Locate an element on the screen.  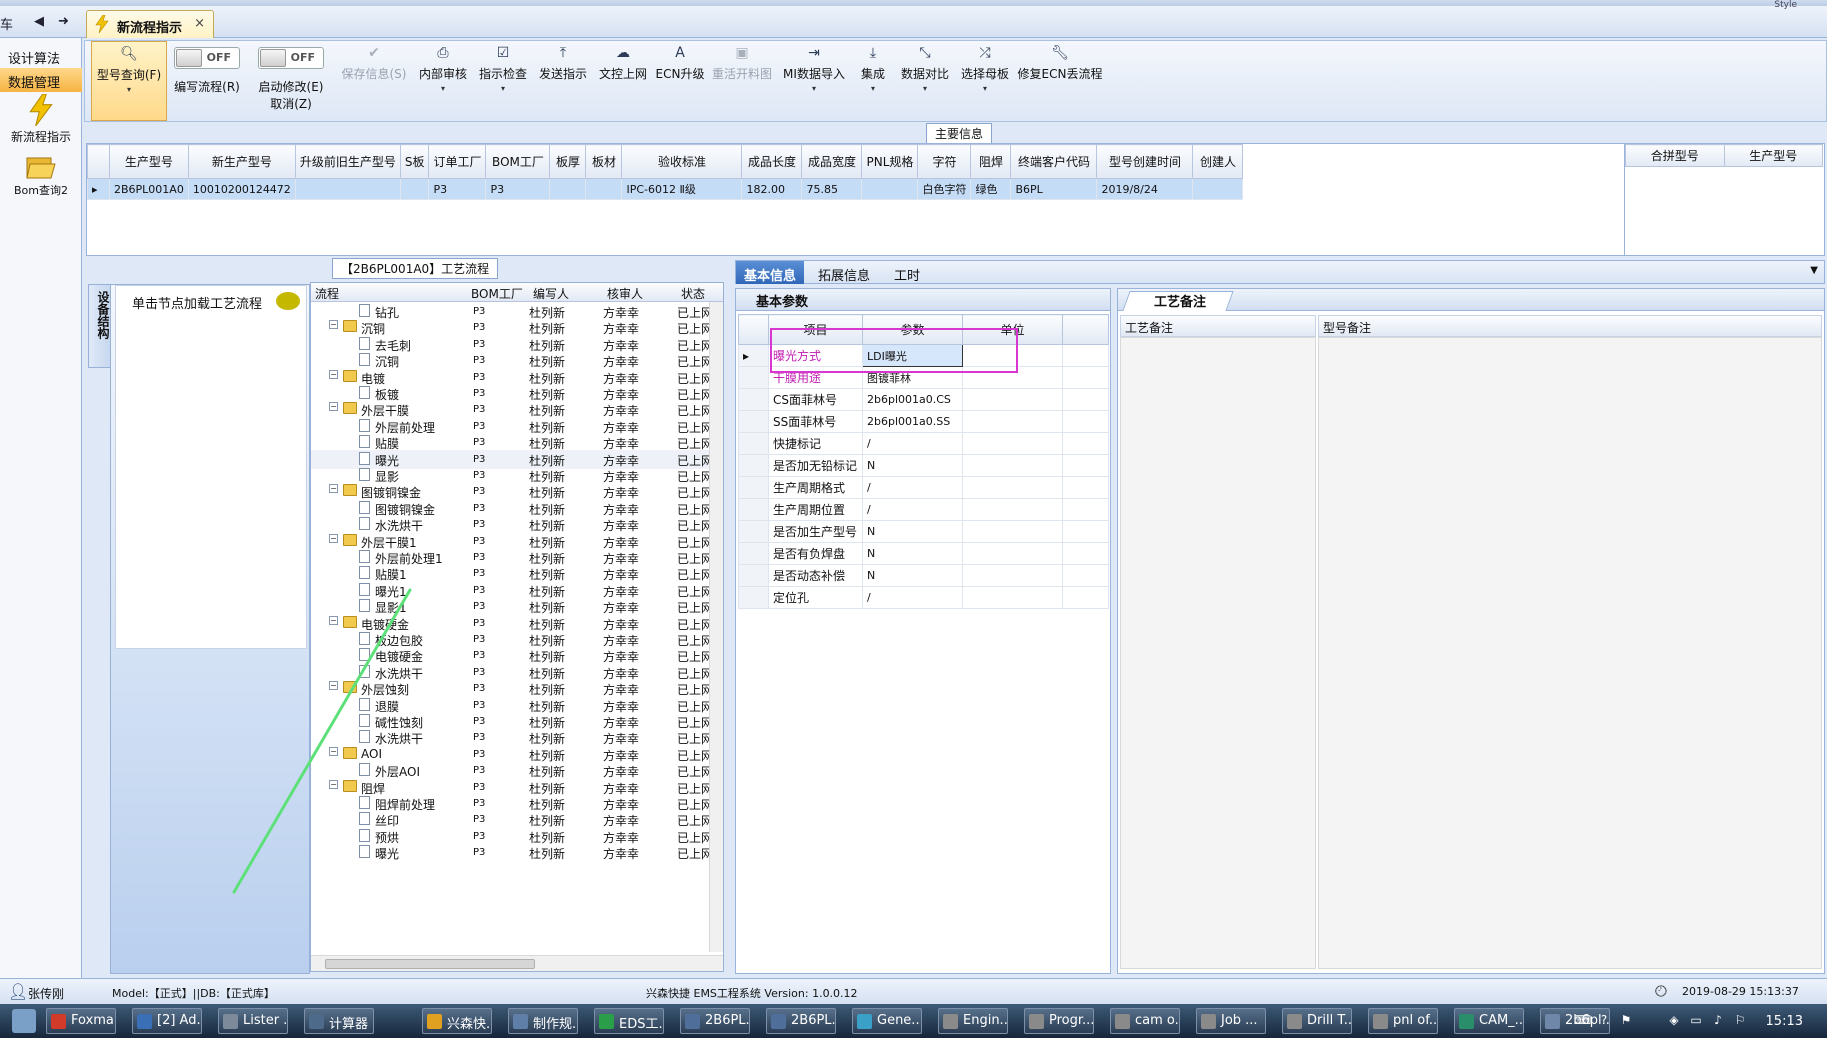
param-row: 快捷标记 / is located at coordinates (923, 443).